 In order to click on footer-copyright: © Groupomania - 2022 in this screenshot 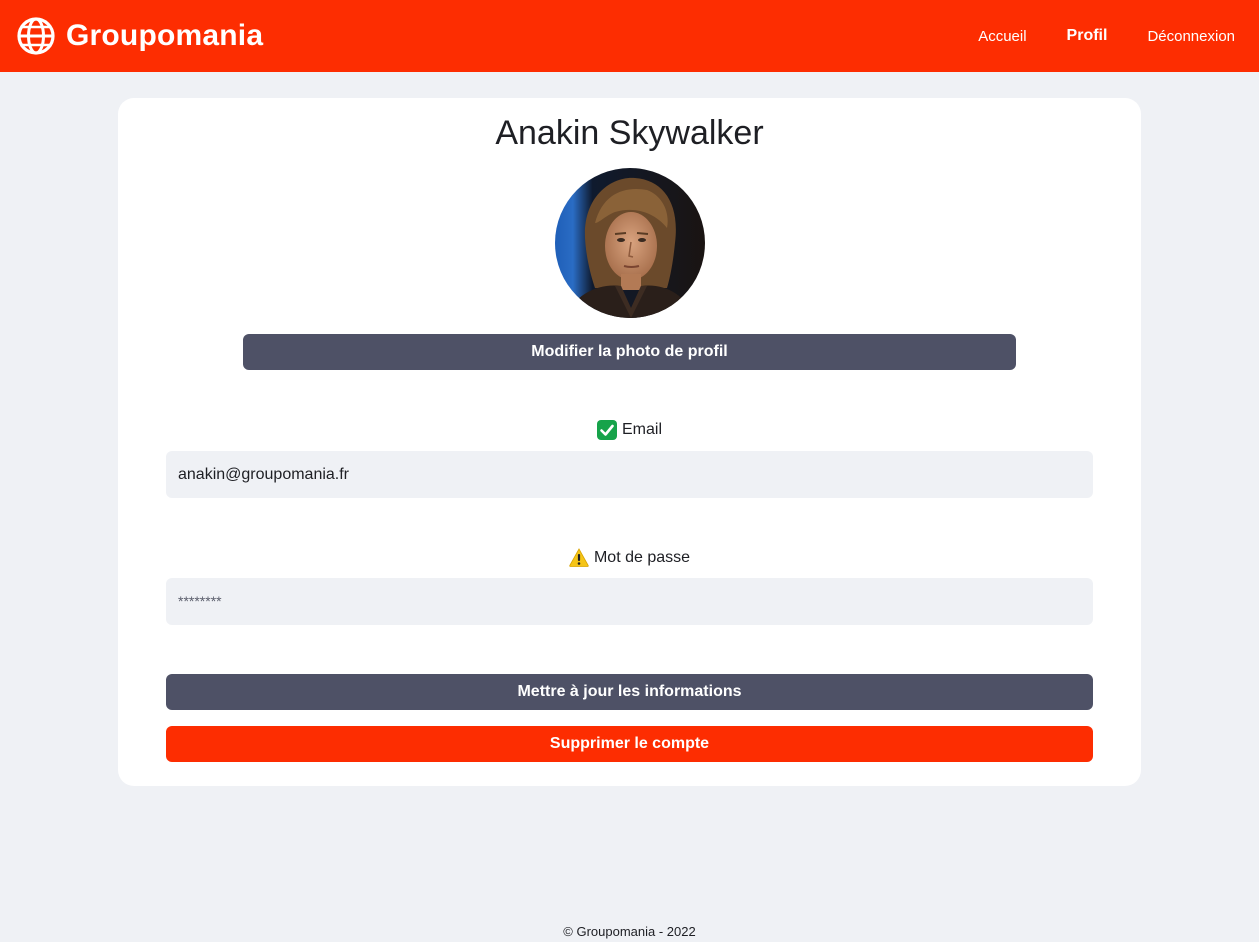, I will do `click(629, 931)`.